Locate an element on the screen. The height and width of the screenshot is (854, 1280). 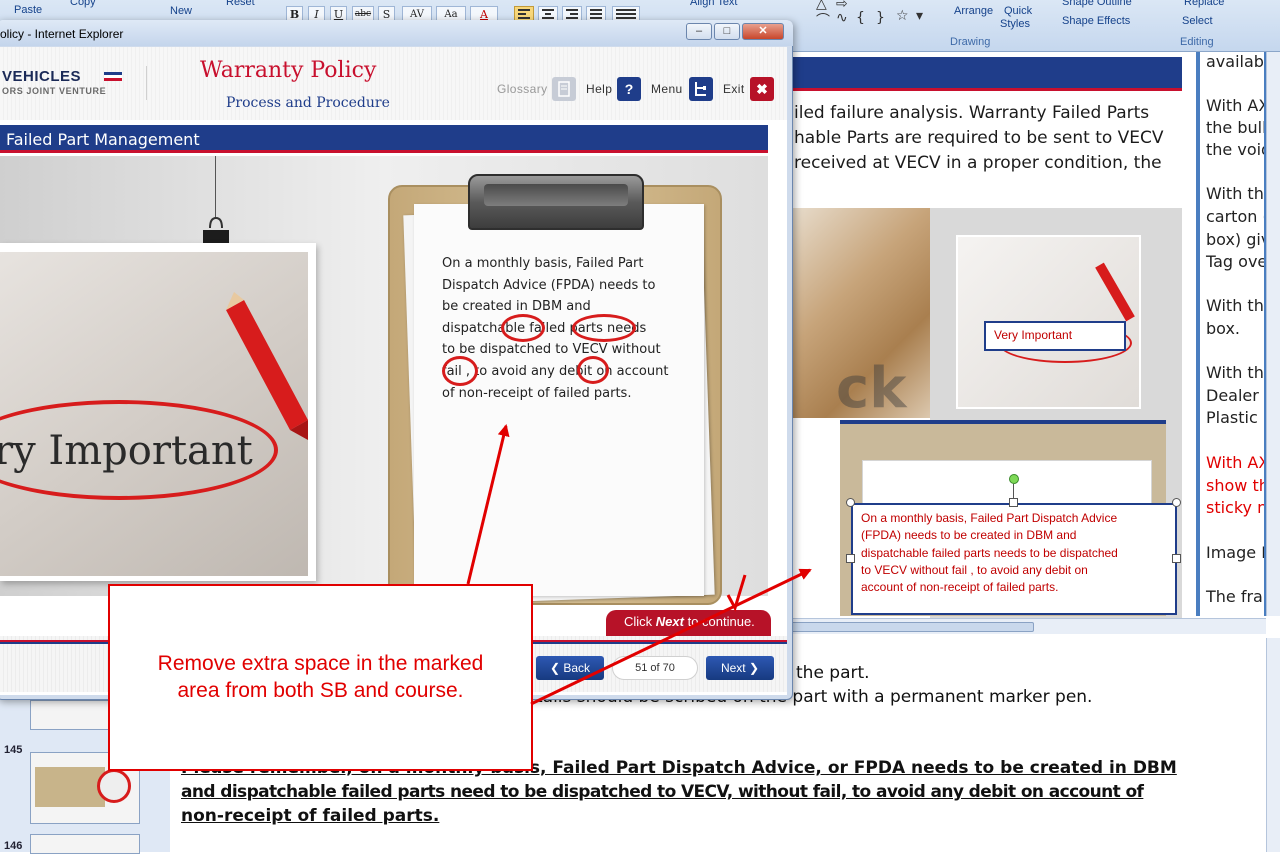
doc-line: box. is located at coordinates (1223, 328).